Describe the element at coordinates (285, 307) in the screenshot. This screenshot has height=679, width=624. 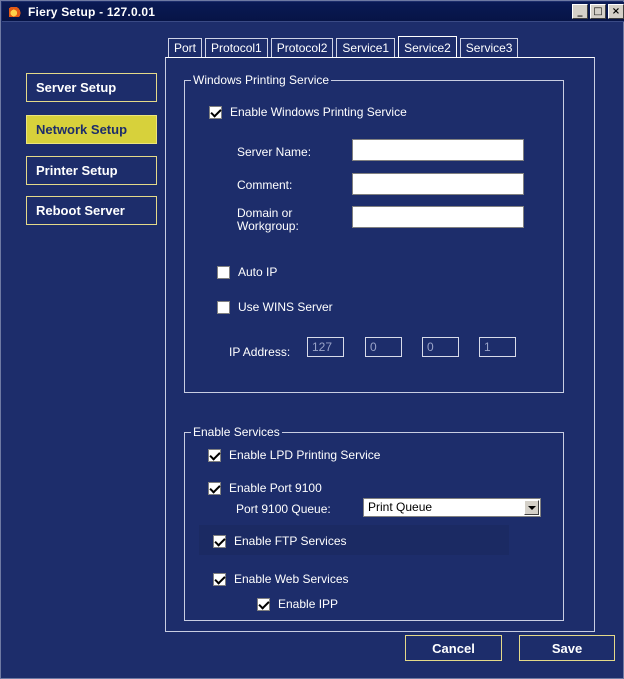
I see `use-wins-label: Use WINS Server` at that location.